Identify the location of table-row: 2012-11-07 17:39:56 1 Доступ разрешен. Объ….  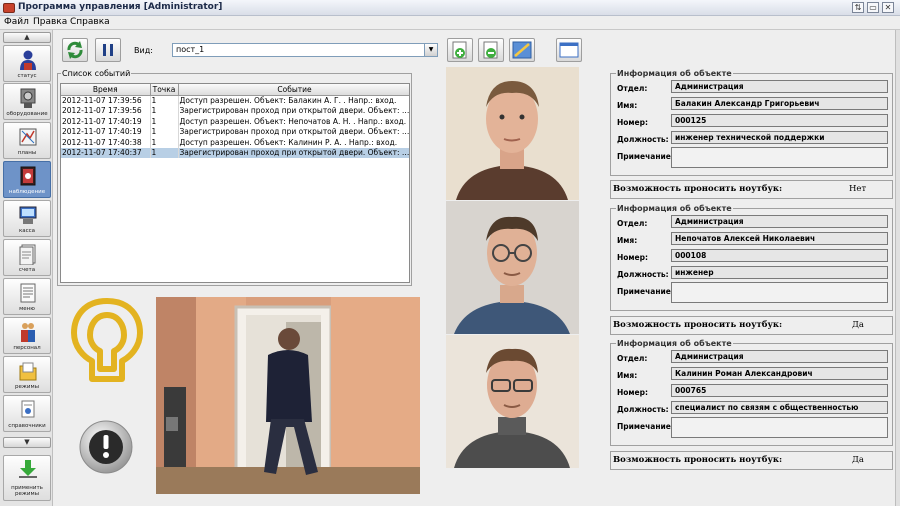
(235, 100).